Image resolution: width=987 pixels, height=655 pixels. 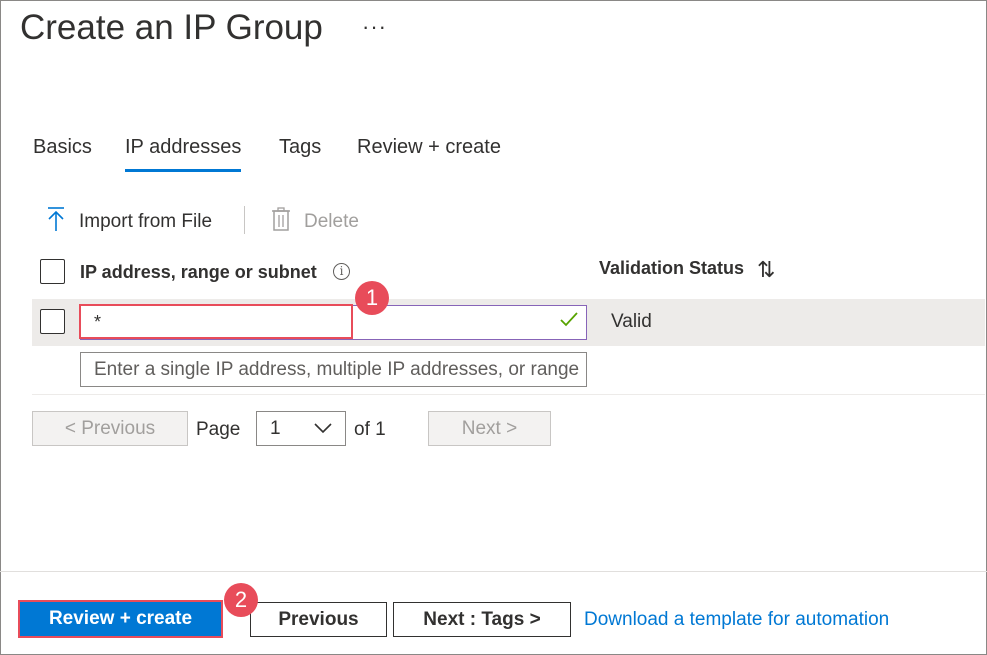 I want to click on valid-check-icon, so click(x=569, y=322).